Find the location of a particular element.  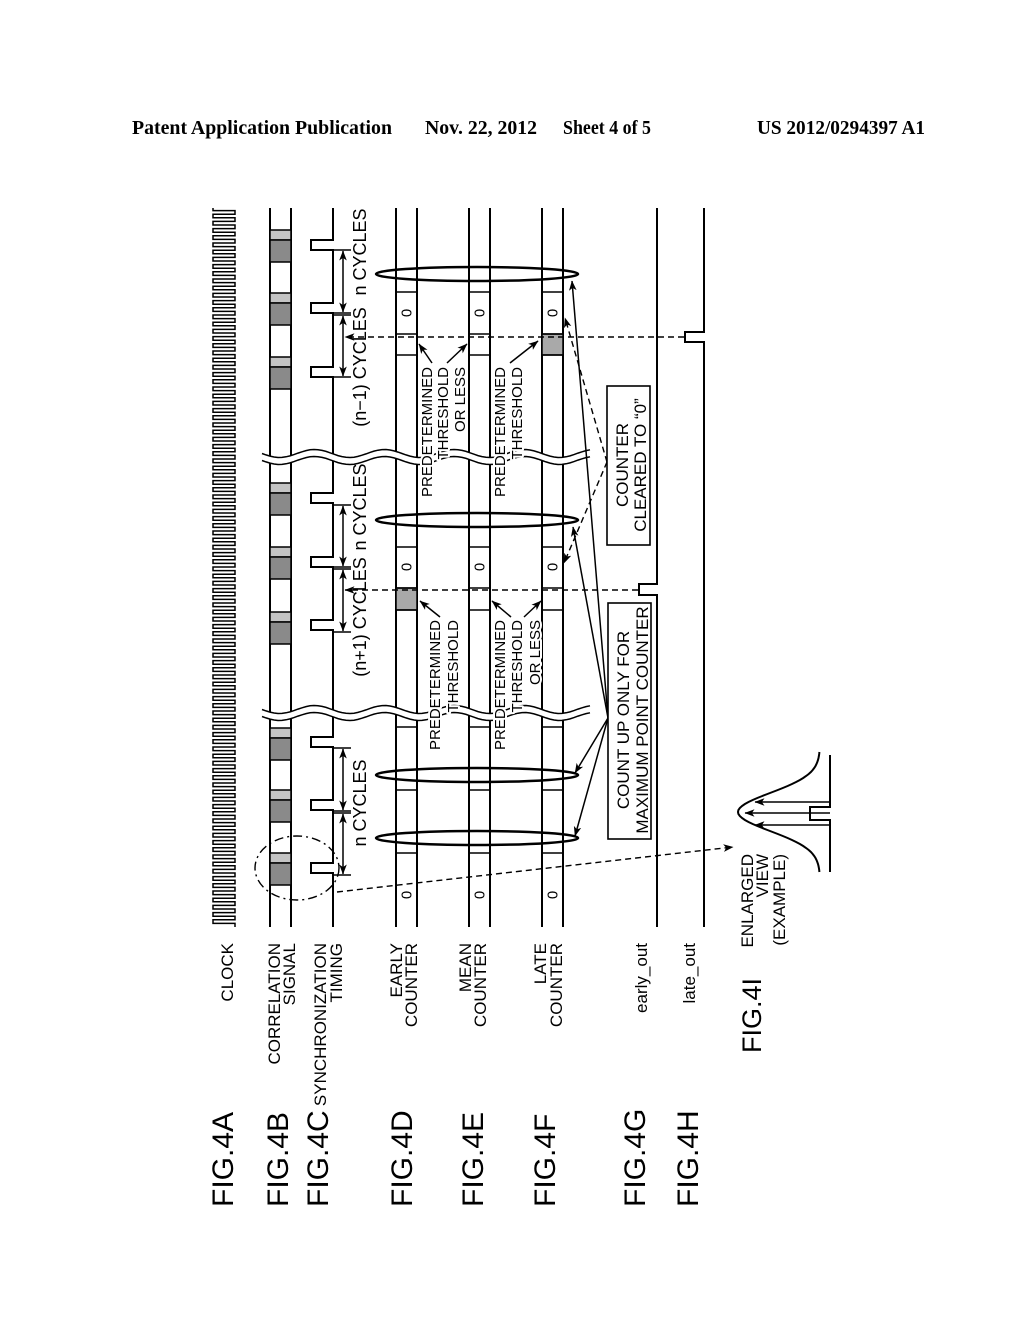

label-late-counter-line2: COUNTER is located at coordinates (556, 985).